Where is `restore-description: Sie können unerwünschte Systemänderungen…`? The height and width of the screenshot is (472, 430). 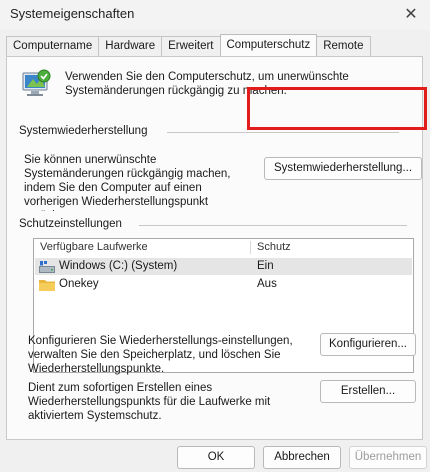
restore-description: Sie können unerwünschte Systemänderungen… is located at coordinates (127, 182).